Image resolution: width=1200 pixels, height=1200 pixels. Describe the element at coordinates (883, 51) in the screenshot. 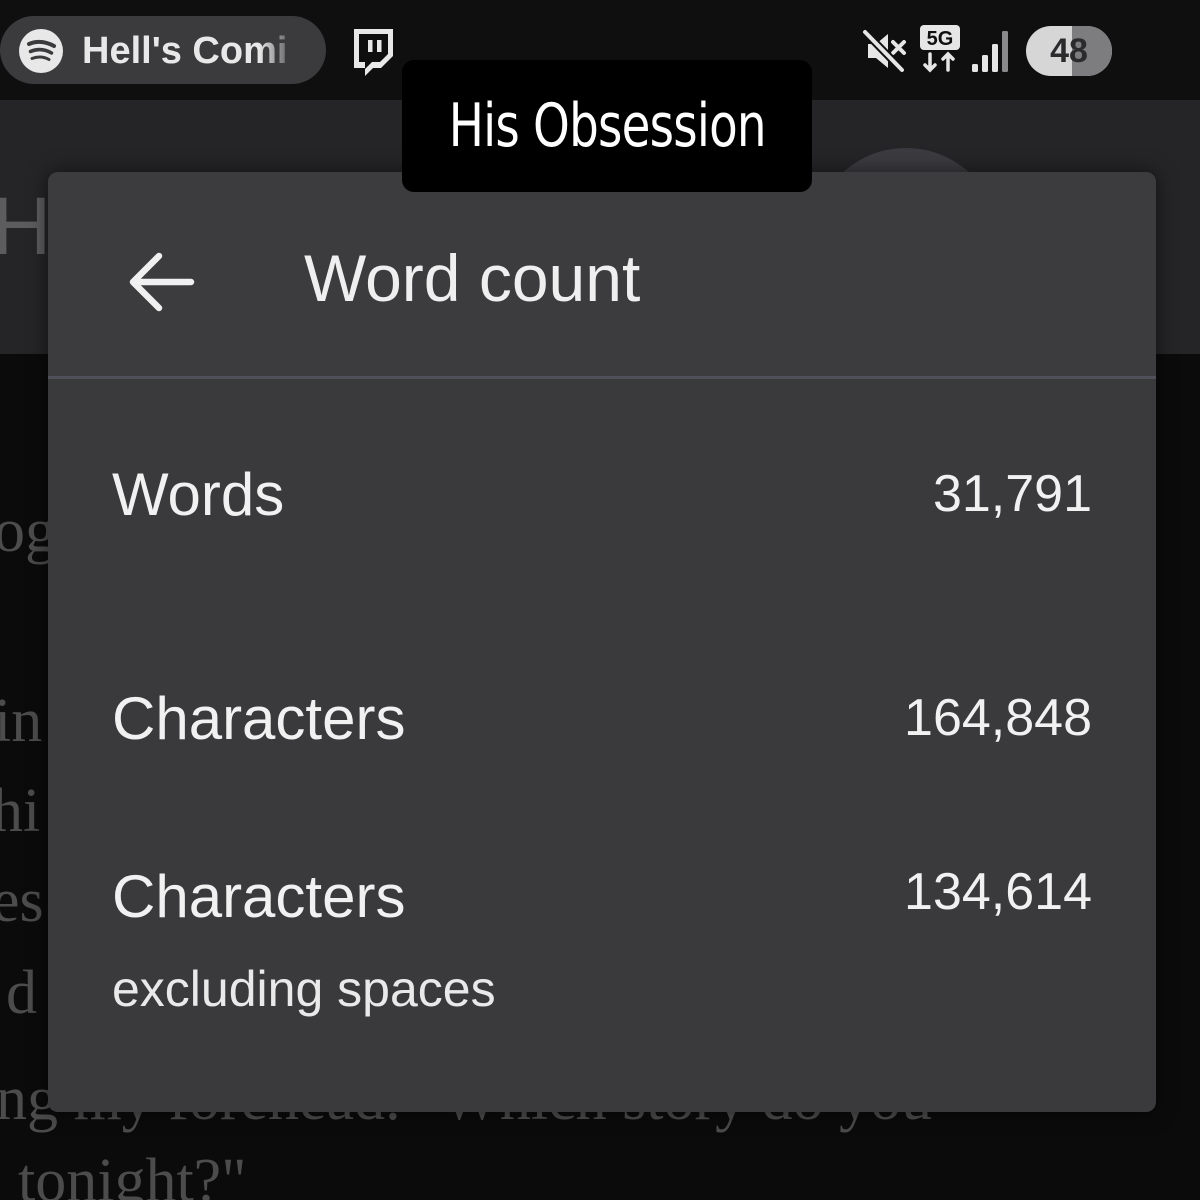

I see `mute-icon` at that location.